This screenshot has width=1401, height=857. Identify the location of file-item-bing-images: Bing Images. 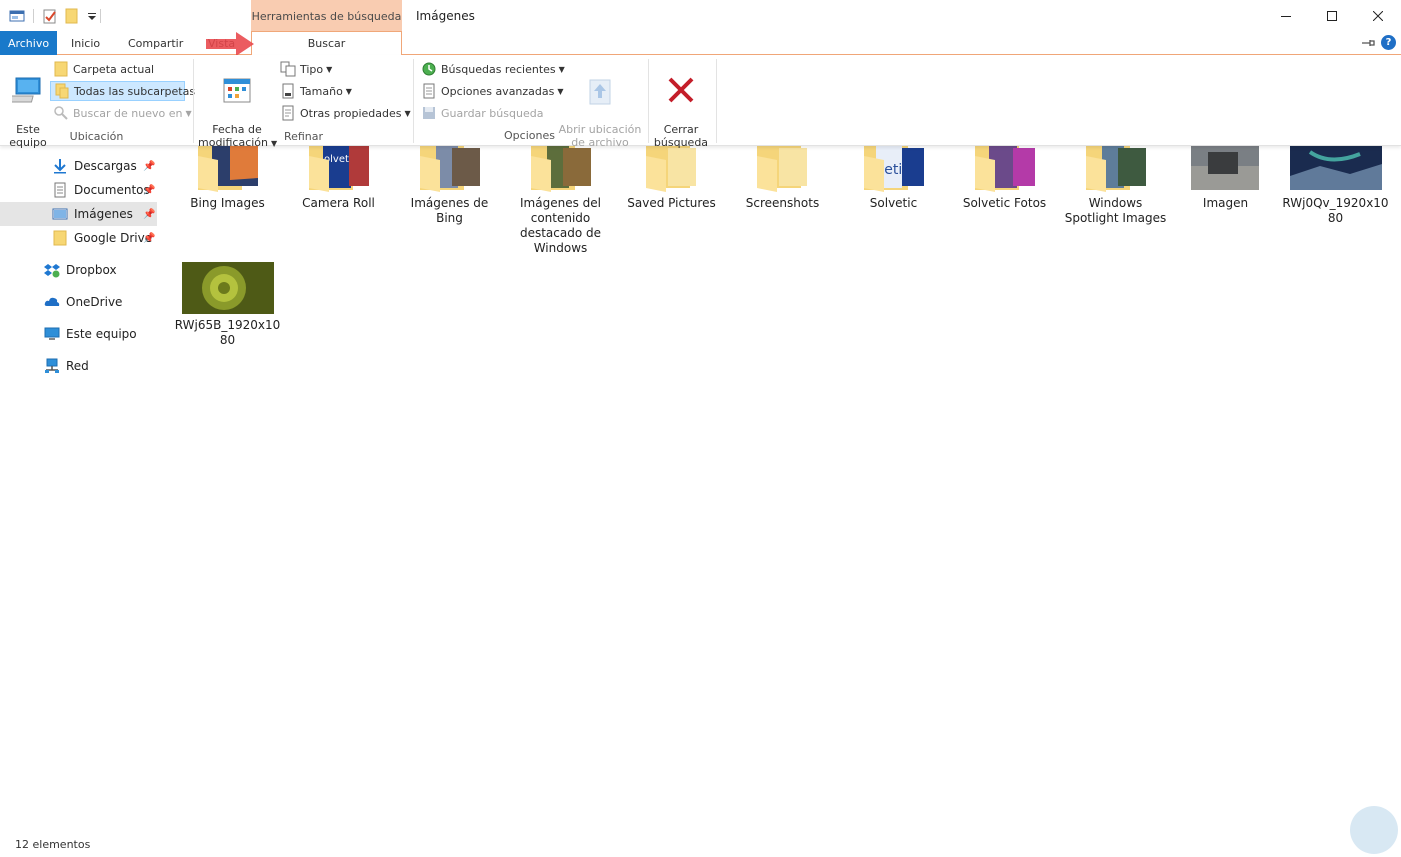
(227, 177).